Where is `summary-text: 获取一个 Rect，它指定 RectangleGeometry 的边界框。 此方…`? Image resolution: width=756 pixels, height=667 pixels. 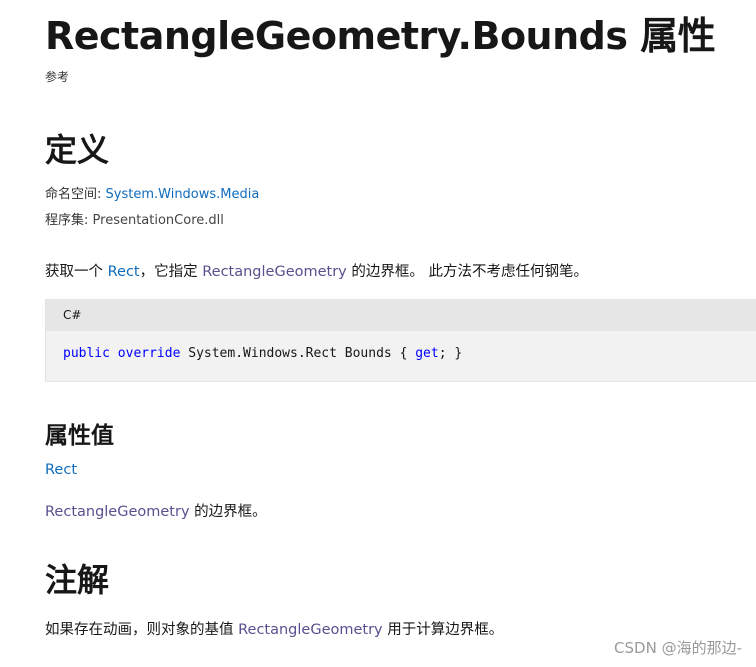
summary-text: 获取一个 Rect，它指定 RectangleGeometry 的边界框。 此方… is located at coordinates (316, 272).